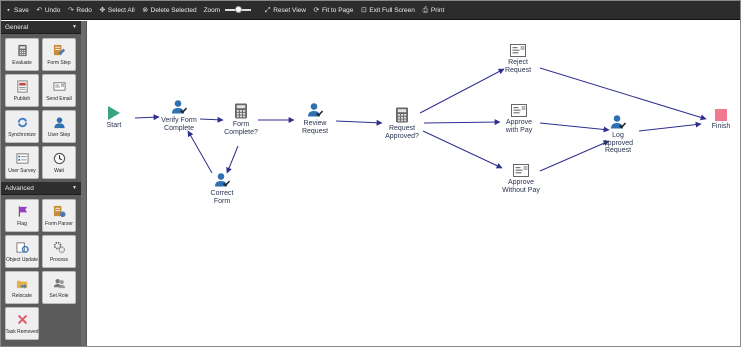 This screenshot has width=741, height=347. What do you see at coordinates (41, 188) in the screenshot?
I see `section-header-advanced: Advanced ▼` at bounding box center [41, 188].